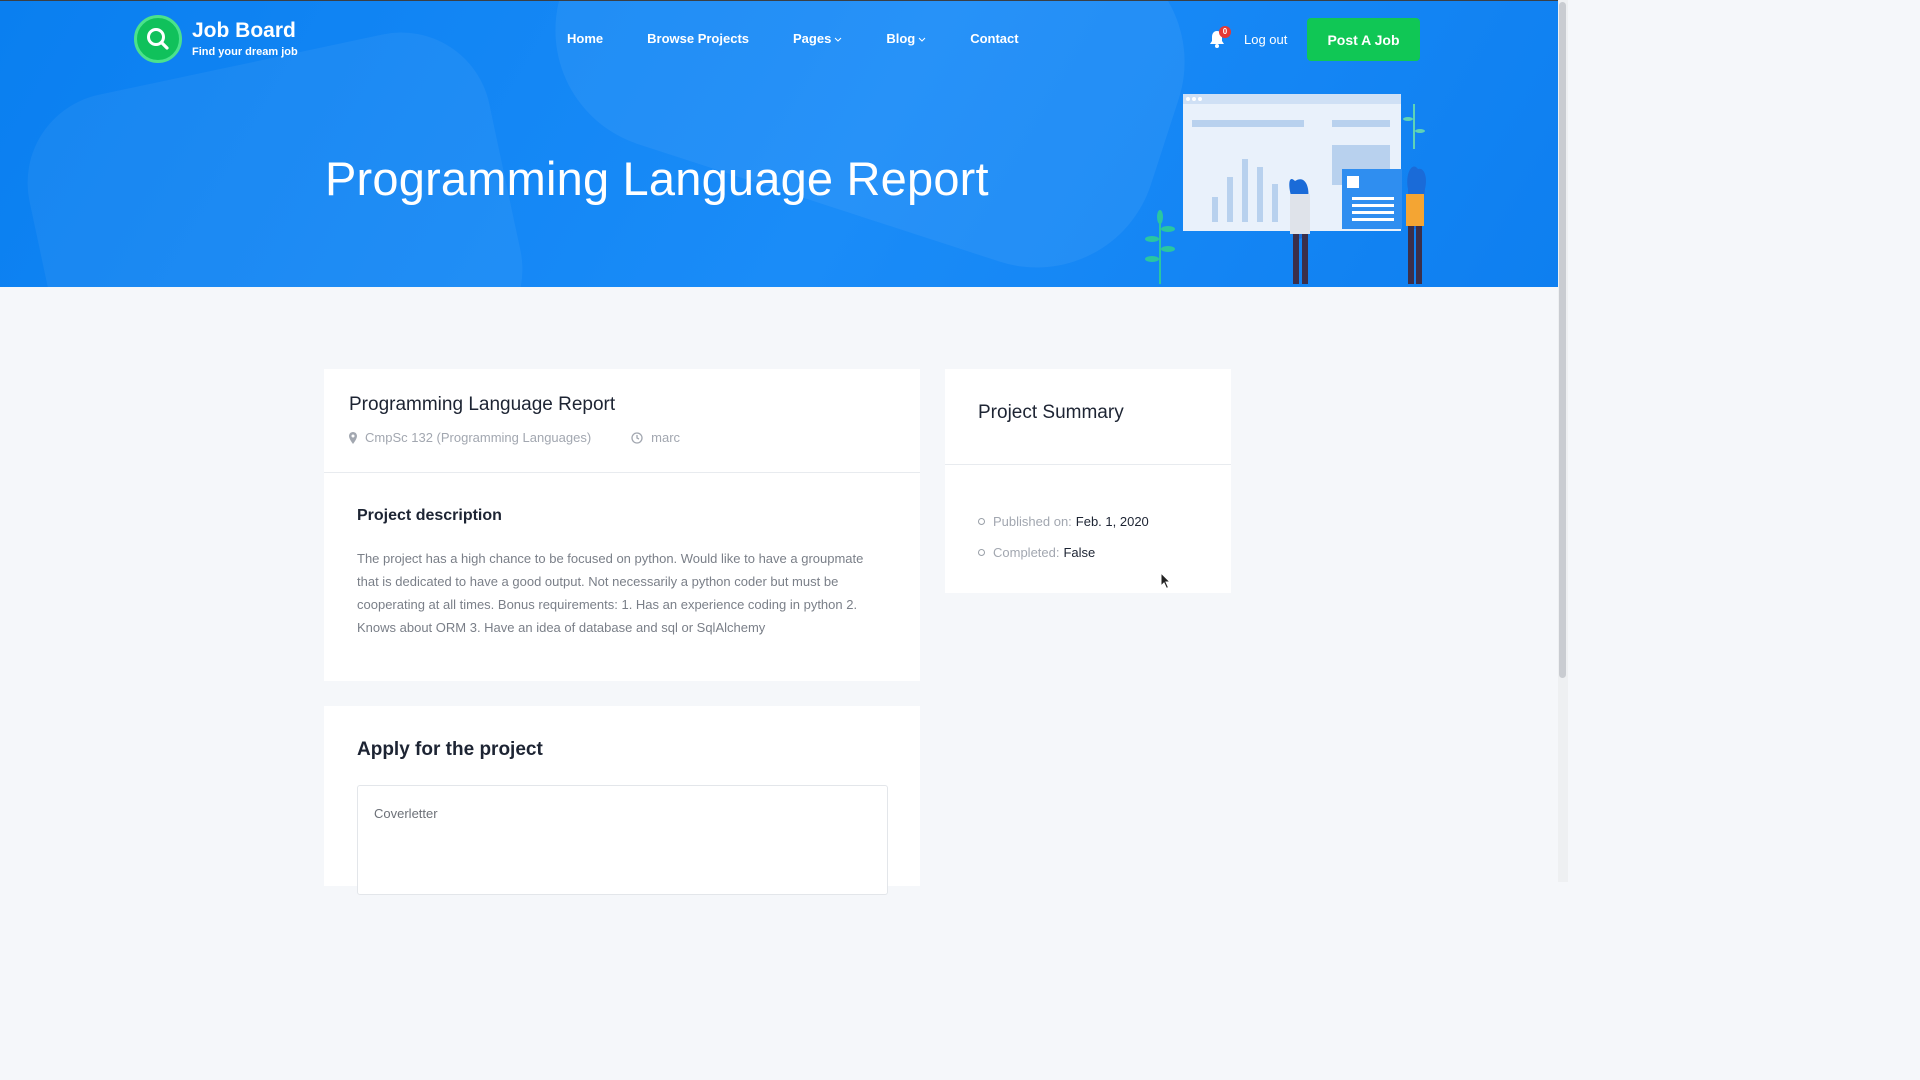 Image resolution: width=1920 pixels, height=1080 pixels. Describe the element at coordinates (1079, 552) in the screenshot. I see `summary-value: False` at that location.